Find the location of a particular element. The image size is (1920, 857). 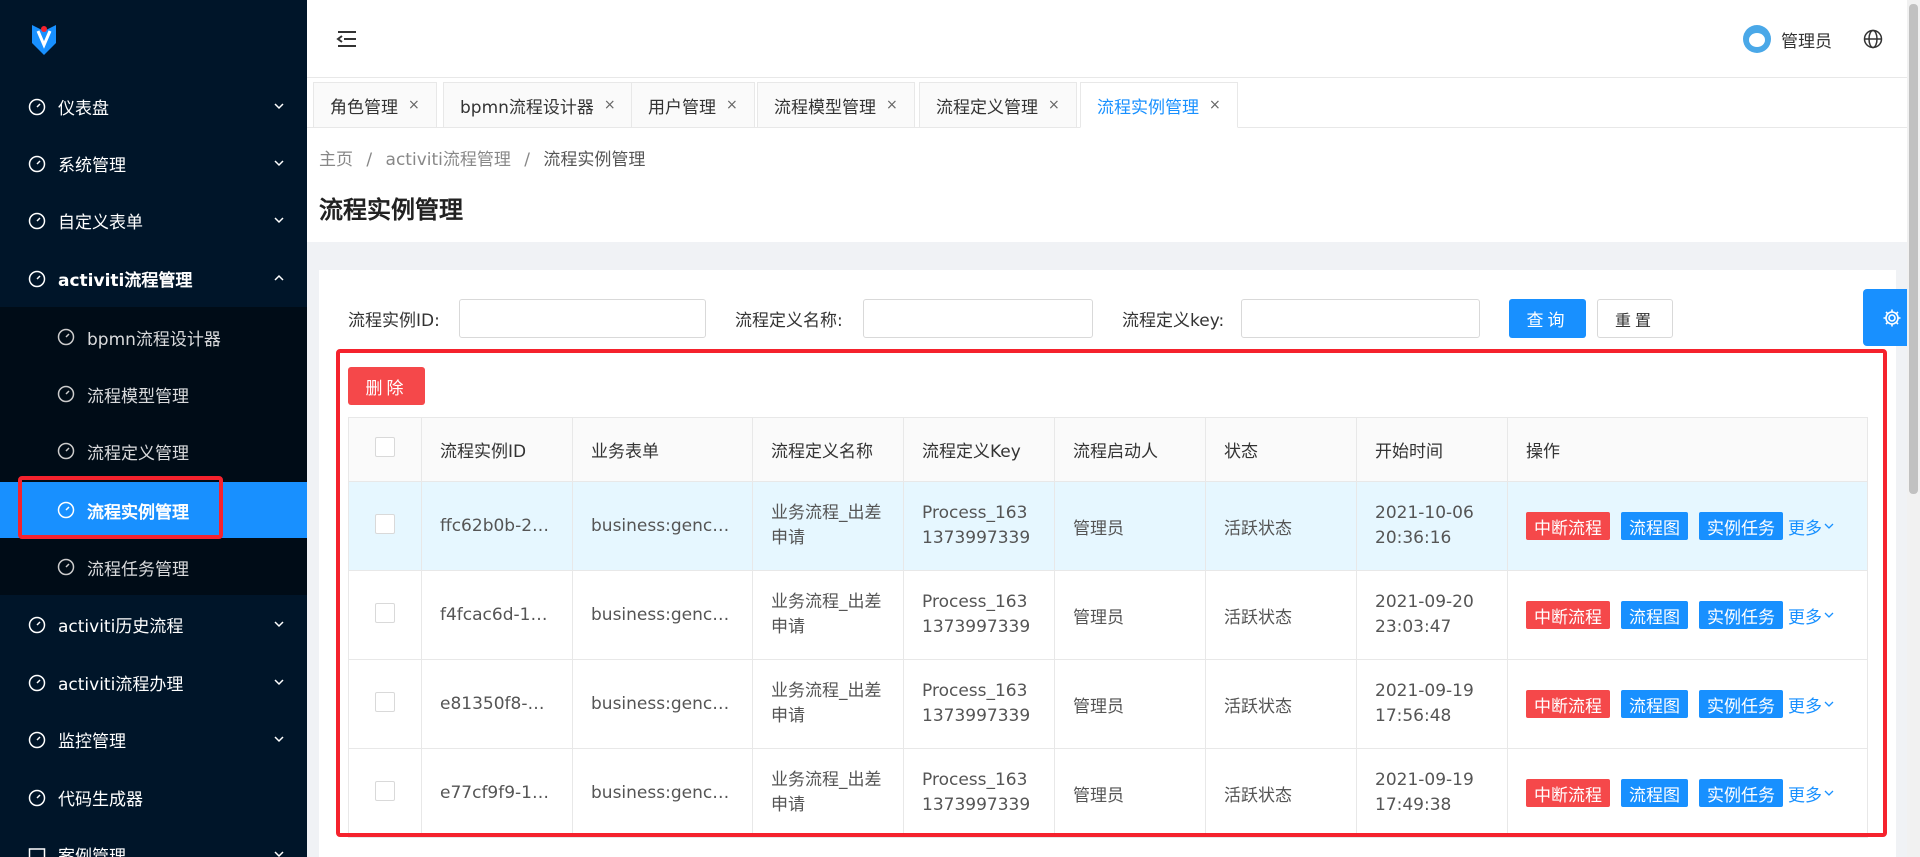

tab-bpmn: bpmn流程设计器 × is located at coordinates (538, 105).